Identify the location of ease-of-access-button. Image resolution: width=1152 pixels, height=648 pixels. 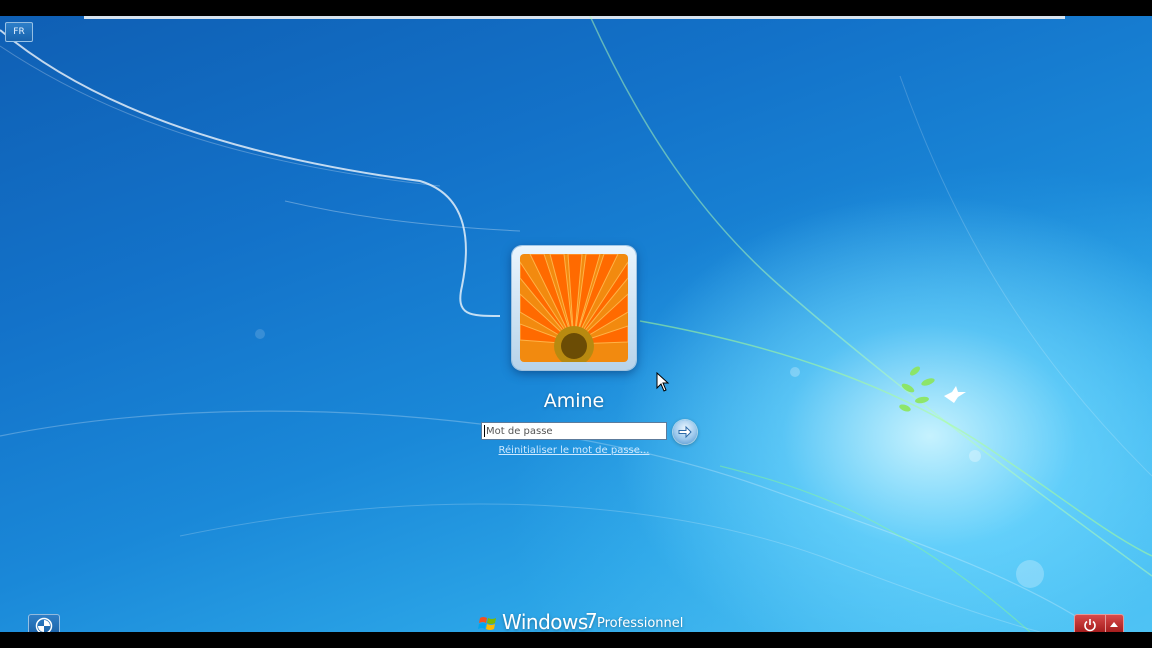
(44, 623).